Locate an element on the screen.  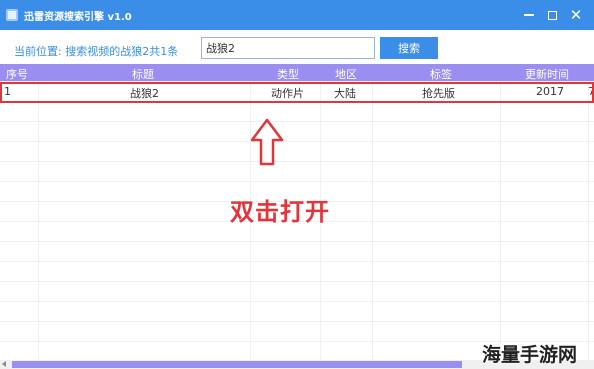
watermark: 海量手游网 is located at coordinates (530, 355).